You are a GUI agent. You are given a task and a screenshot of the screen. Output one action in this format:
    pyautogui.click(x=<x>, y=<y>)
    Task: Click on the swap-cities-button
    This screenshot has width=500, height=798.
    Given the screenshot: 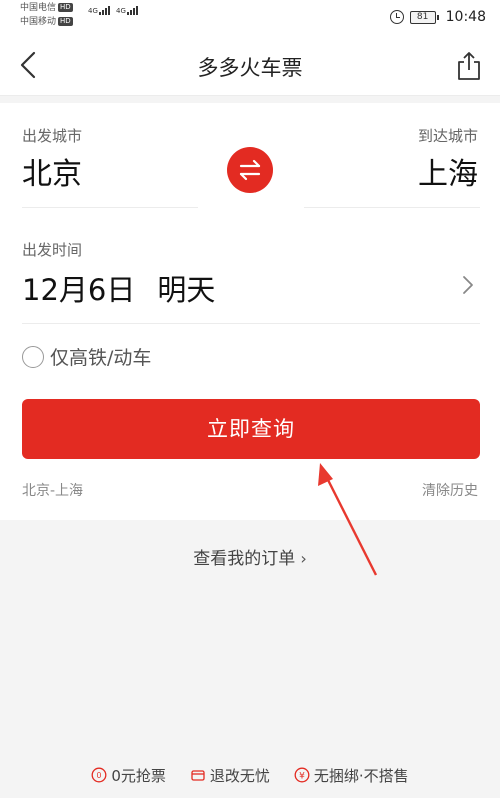 What is the action you would take?
    pyautogui.click(x=250, y=170)
    